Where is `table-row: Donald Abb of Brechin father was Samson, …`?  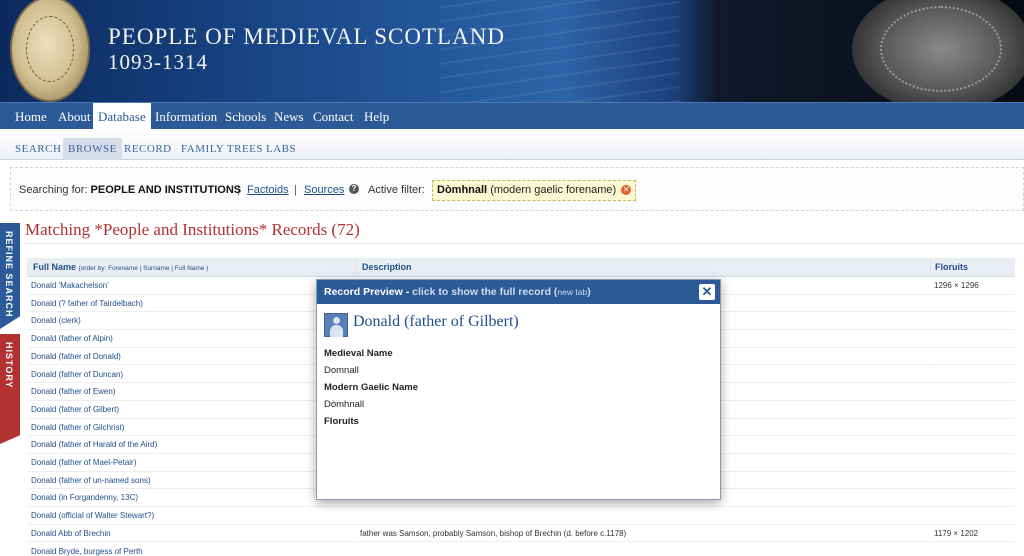 table-row: Donald Abb of Brechin father was Samson, … is located at coordinates (521, 533).